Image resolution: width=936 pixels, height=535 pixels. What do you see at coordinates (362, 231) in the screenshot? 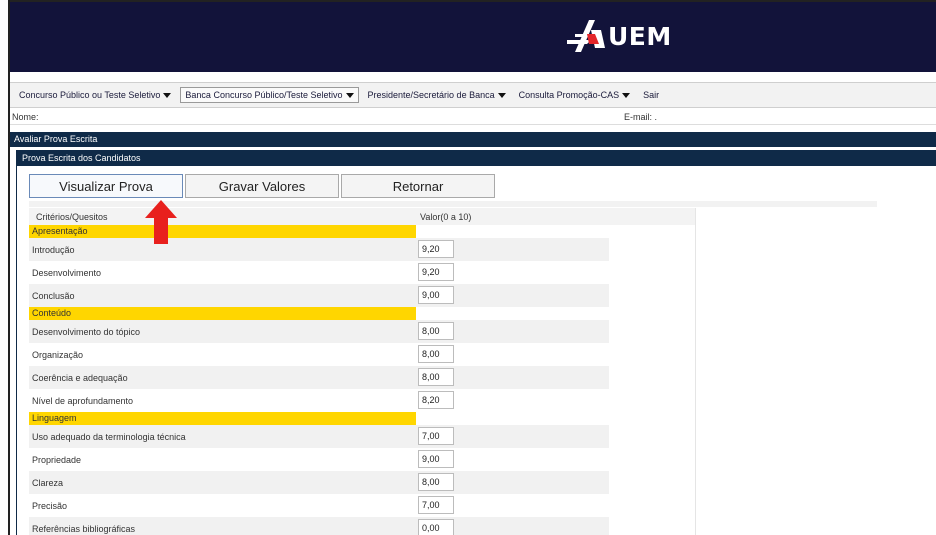
I see `section-header: Apresentação` at bounding box center [362, 231].